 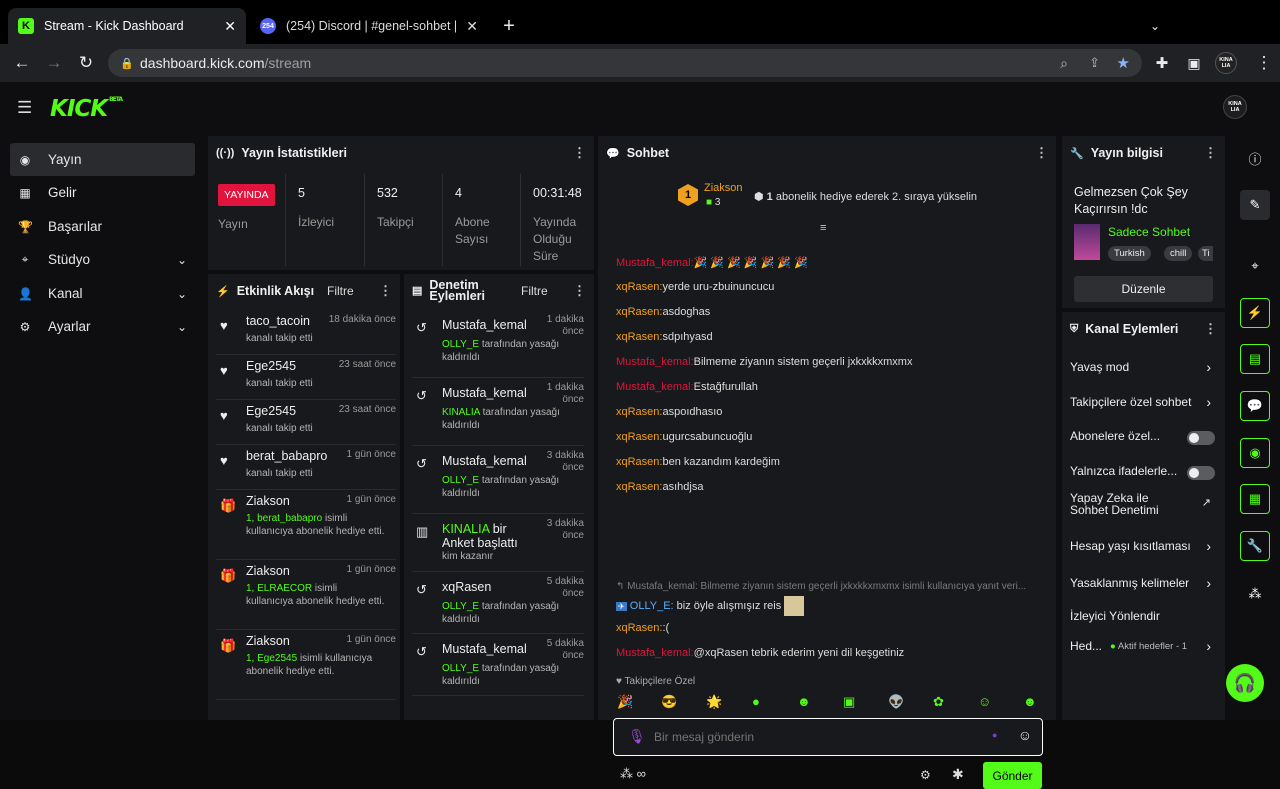 I want to click on address-bar: 🔒 dashboard.kick.com/stream ⌕ ⇪ ★, so click(x=625, y=63).